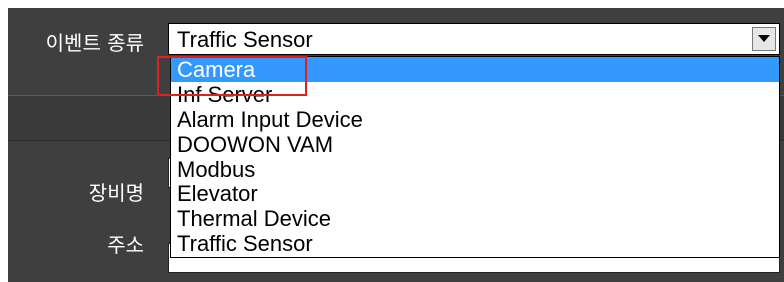 This screenshot has width=784, height=282. I want to click on dropdown-option-elevator: Elevator, so click(475, 194).